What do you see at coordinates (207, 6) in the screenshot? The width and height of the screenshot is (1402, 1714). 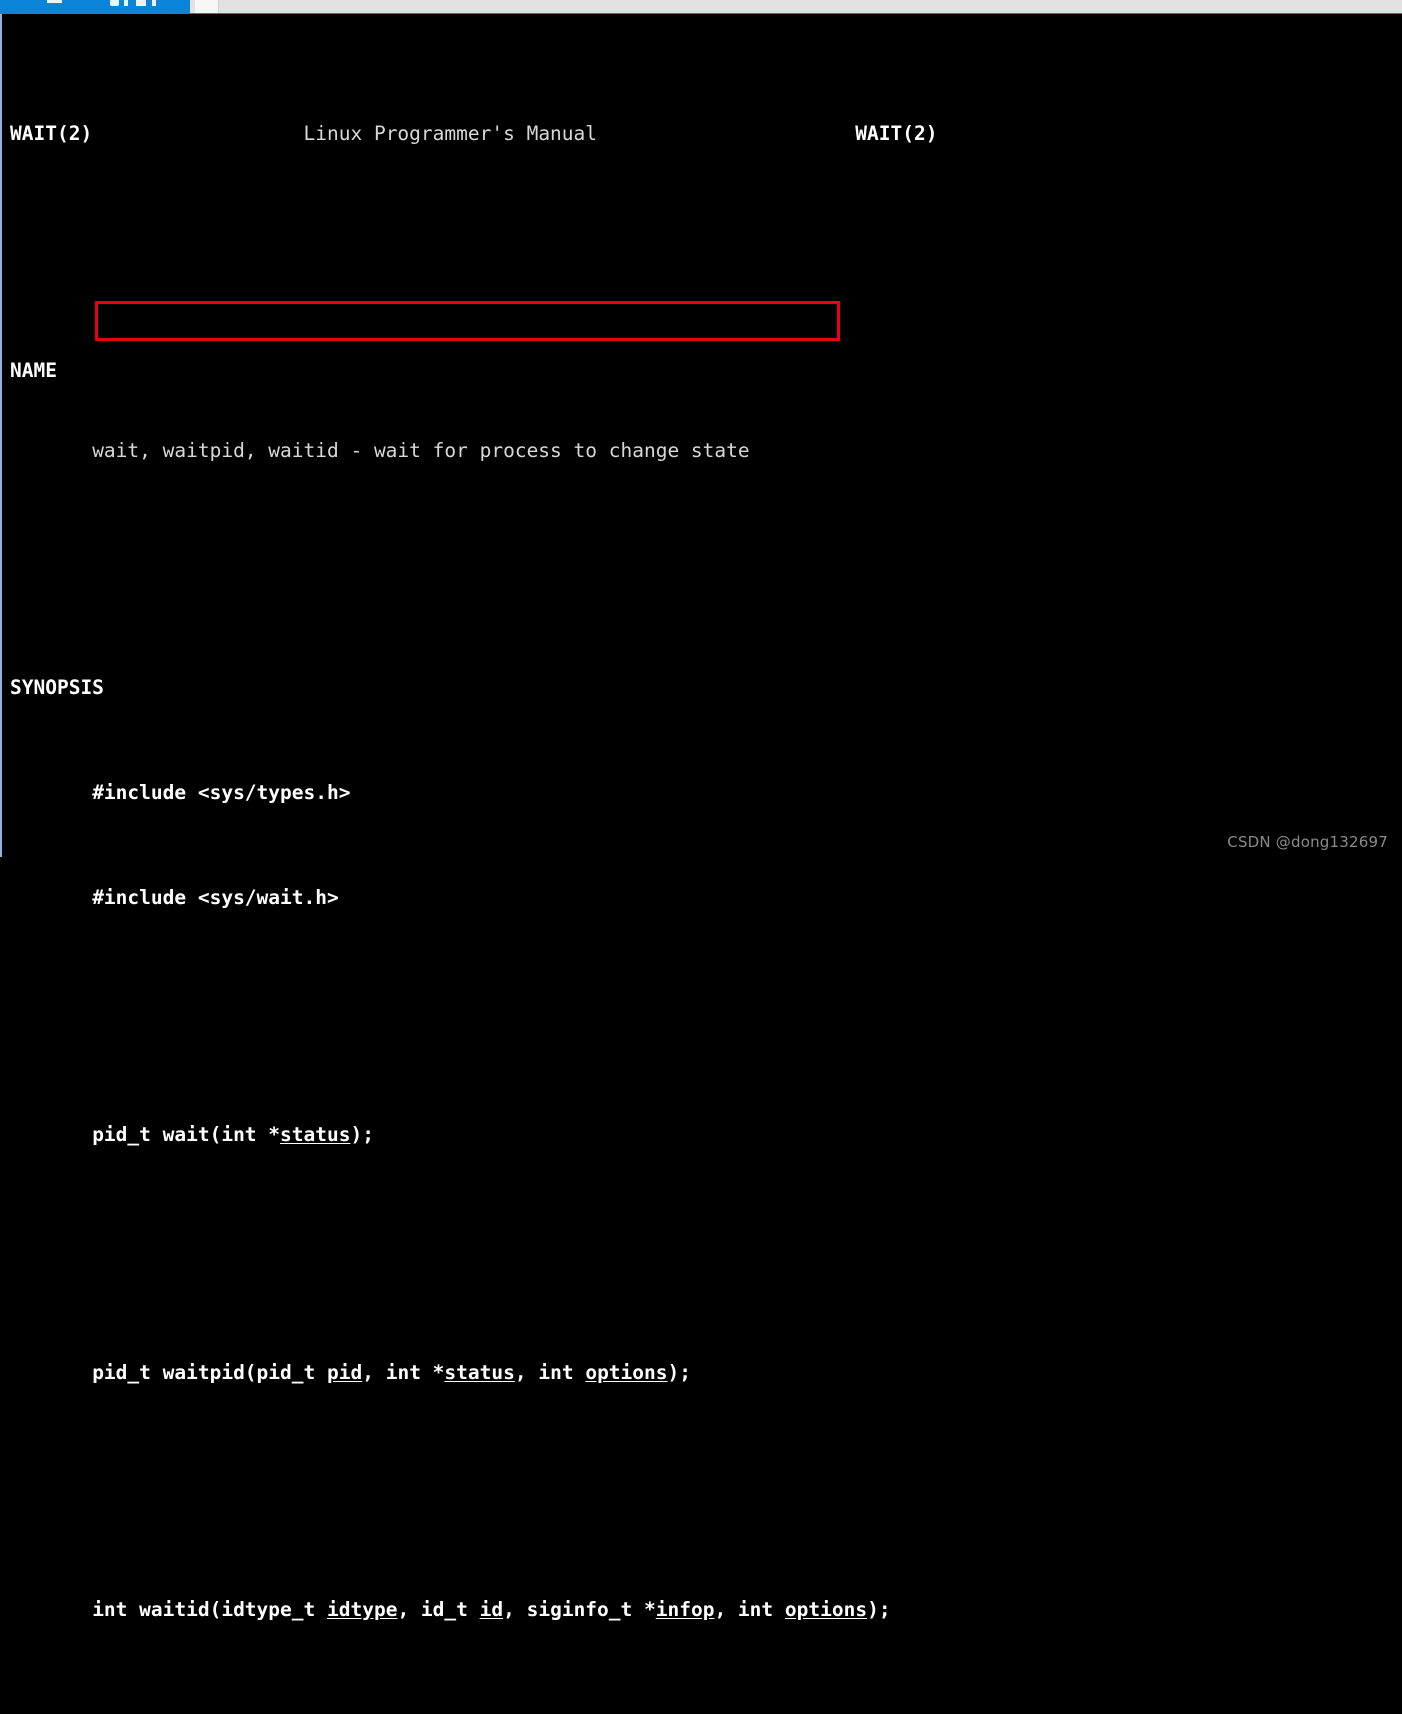 I see `new-tab-button` at bounding box center [207, 6].